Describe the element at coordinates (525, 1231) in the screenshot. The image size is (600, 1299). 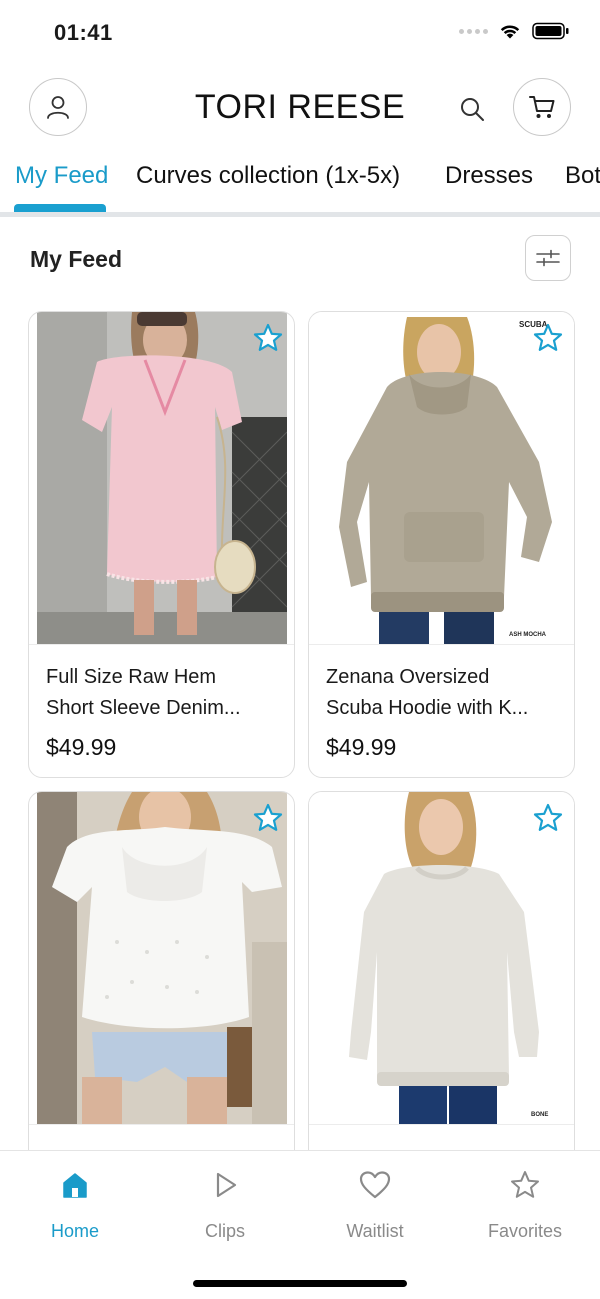
I see `nav-label: Favorites` at that location.